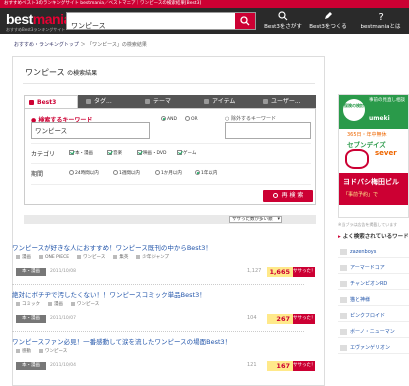 This screenshot has height=386, width=409. I want to click on sasatta-count: 167, so click(280, 366).